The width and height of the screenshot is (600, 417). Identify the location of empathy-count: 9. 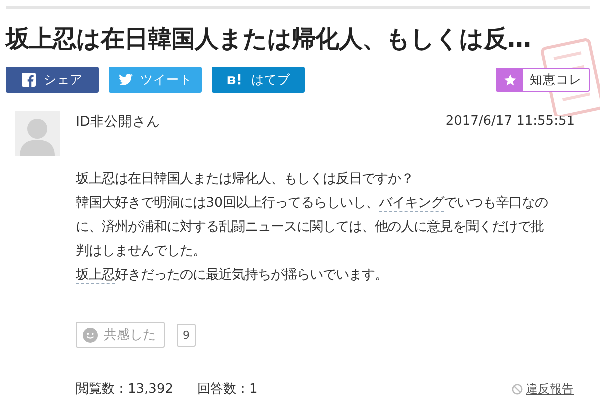
(186, 335).